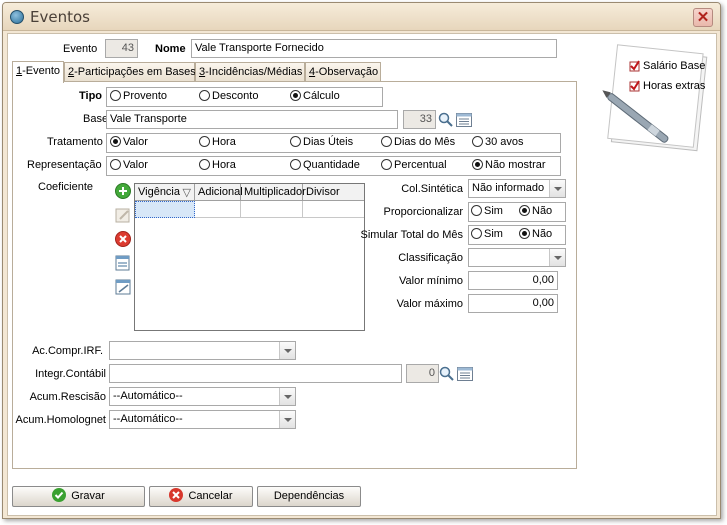 The width and height of the screenshot is (727, 525). I want to click on search-icon, so click(446, 373).